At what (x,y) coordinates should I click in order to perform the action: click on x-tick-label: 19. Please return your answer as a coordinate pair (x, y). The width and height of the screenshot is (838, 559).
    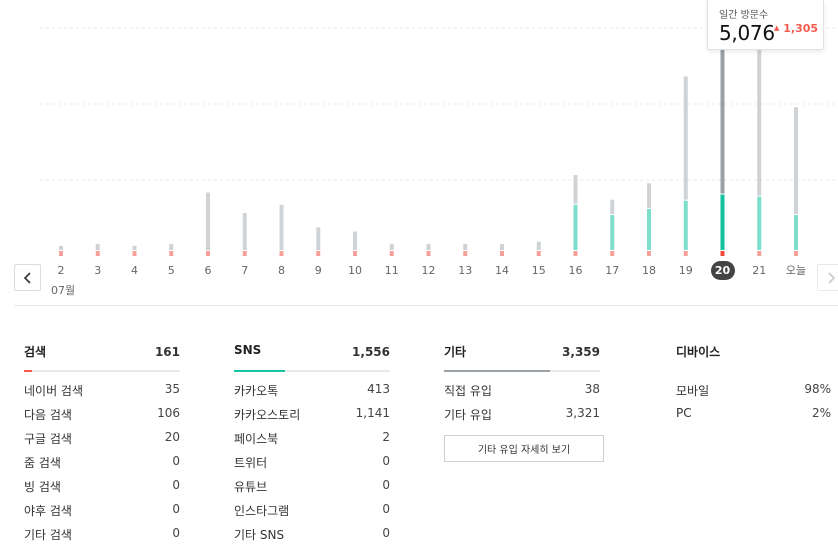
    Looking at the image, I should click on (686, 271).